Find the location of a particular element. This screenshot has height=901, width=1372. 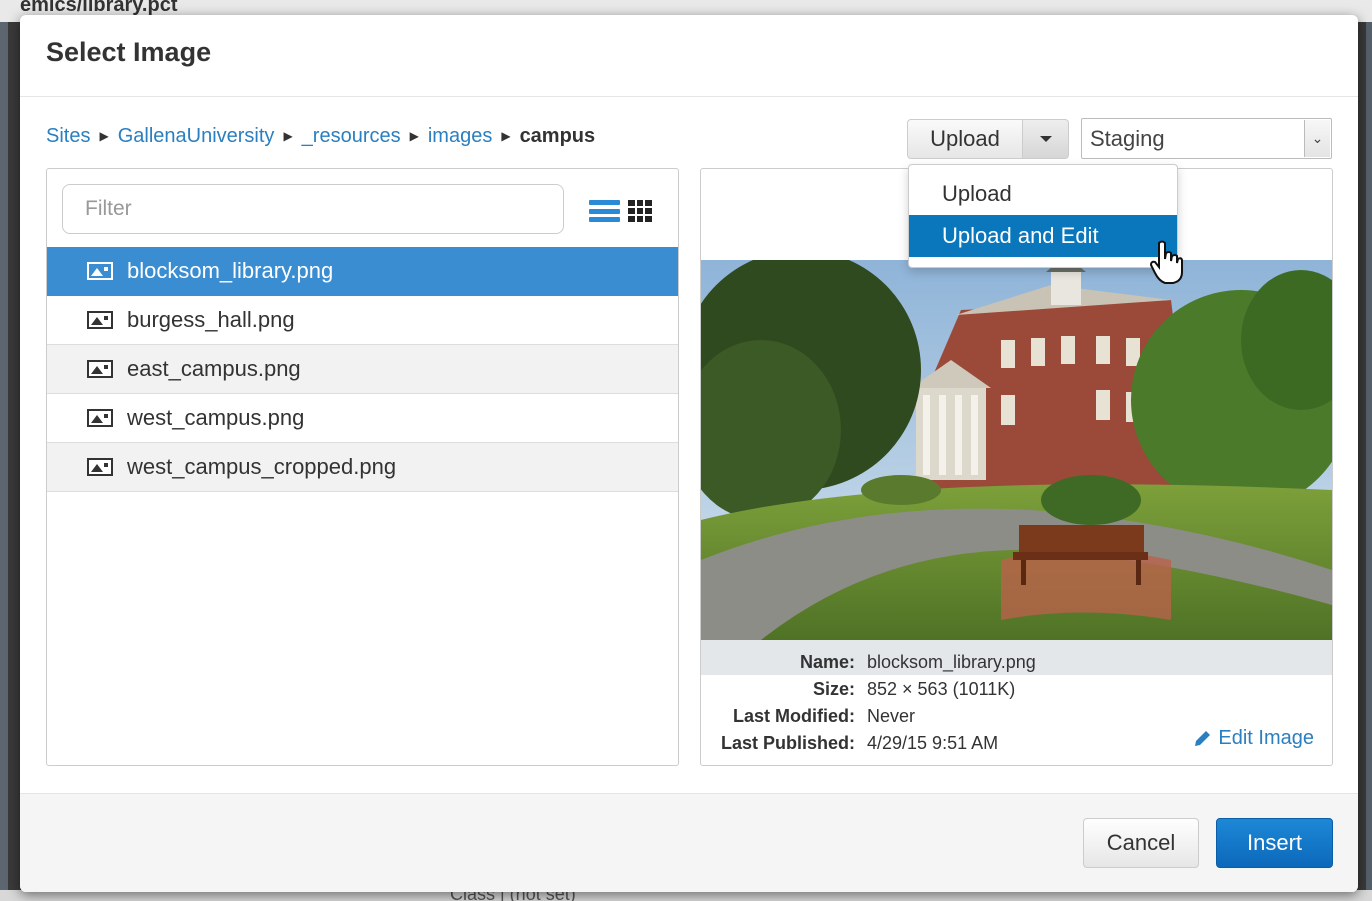

edit-image-link: Edit Image is located at coordinates (1253, 738).